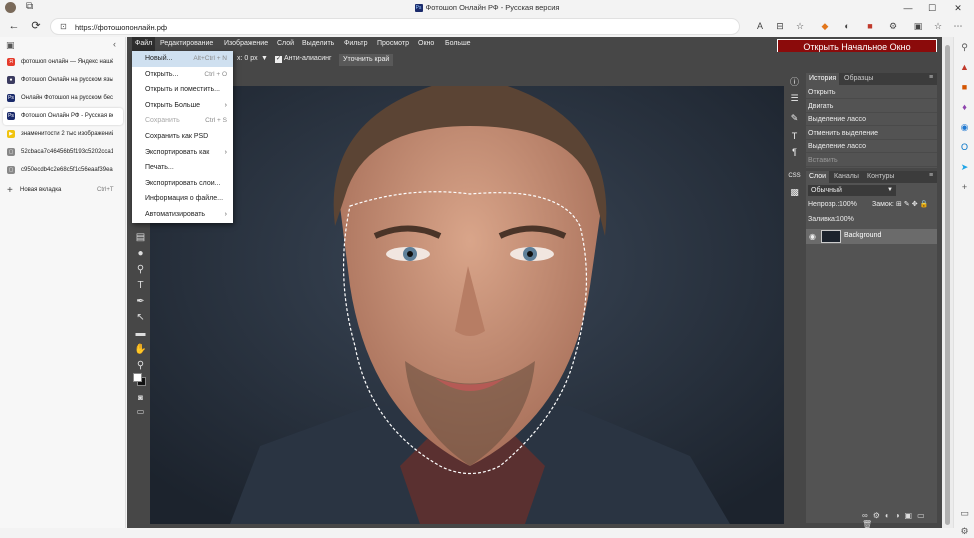 The image size is (974, 538). Describe the element at coordinates (800, 26) in the screenshot. I see `favorite-star-icon: ☆` at that location.